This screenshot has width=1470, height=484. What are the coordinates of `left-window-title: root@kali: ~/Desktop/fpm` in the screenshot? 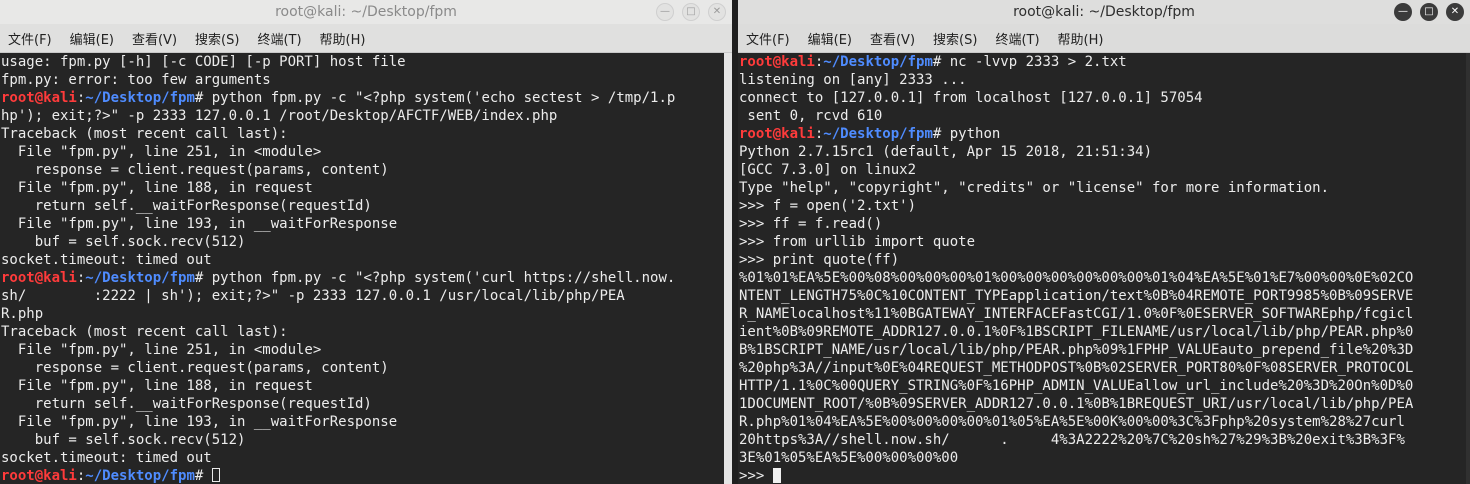 It's located at (366, 12).